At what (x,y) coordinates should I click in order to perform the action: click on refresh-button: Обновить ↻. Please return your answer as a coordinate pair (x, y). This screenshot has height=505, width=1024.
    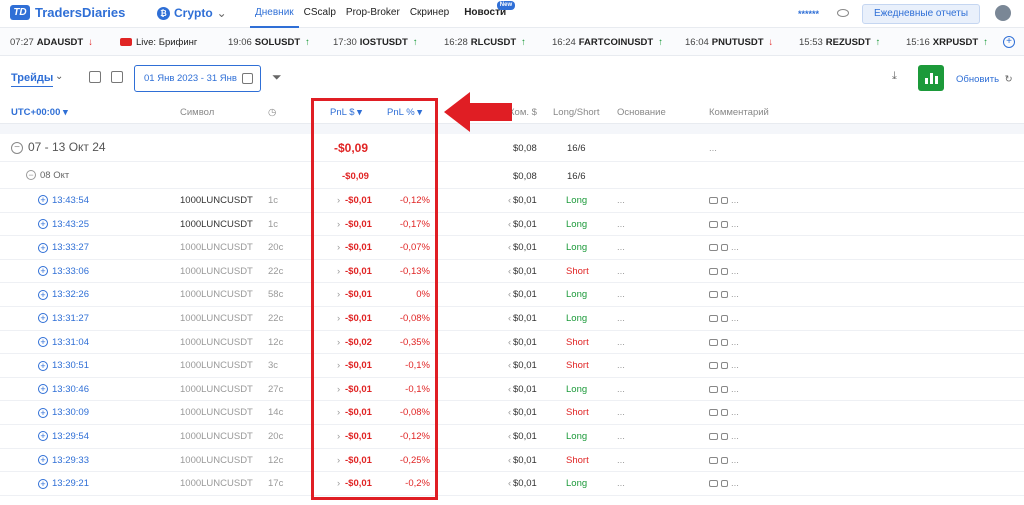
    Looking at the image, I should click on (984, 79).